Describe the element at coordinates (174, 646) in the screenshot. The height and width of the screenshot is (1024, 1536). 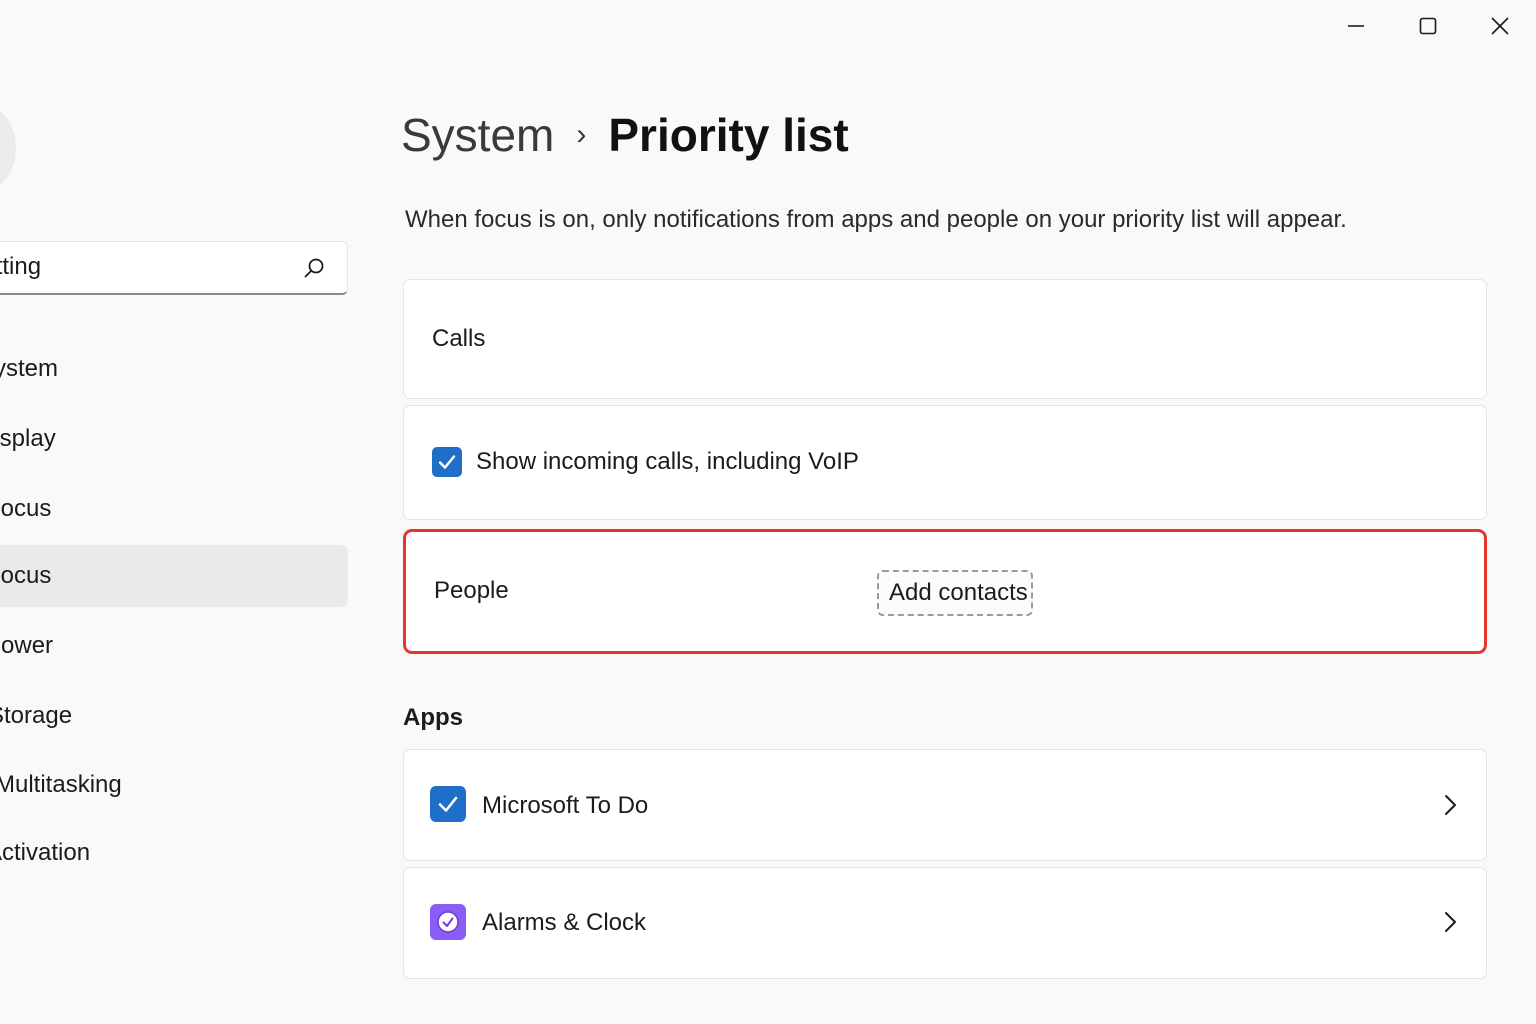
I see `sidebar-item-power: Power` at that location.